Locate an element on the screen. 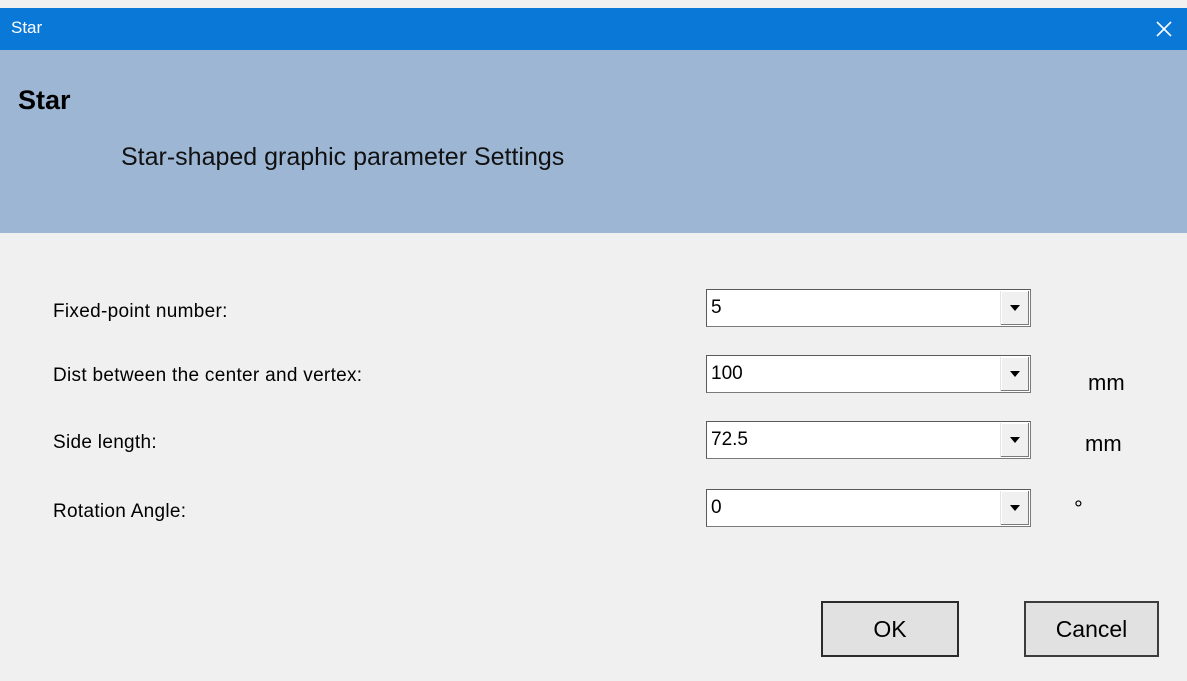 The image size is (1187, 681). cancel-button: Cancel is located at coordinates (1091, 629).